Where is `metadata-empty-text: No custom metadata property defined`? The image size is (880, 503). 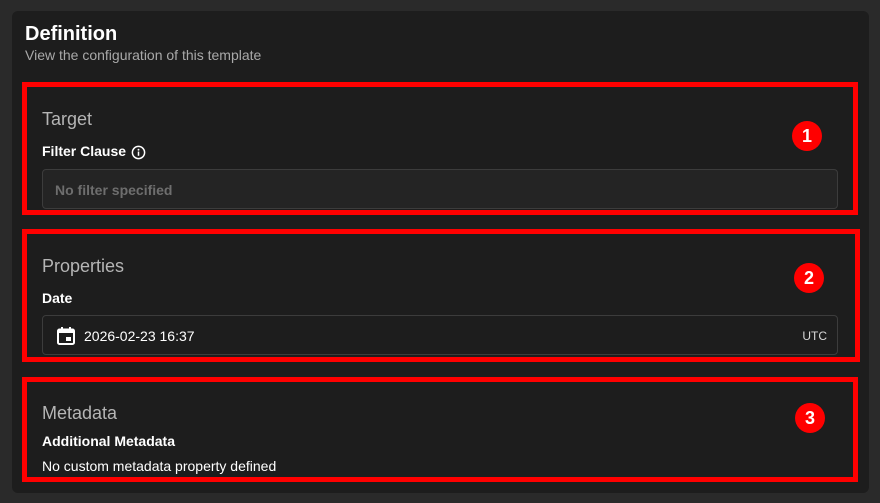 metadata-empty-text: No custom metadata property defined is located at coordinates (159, 466).